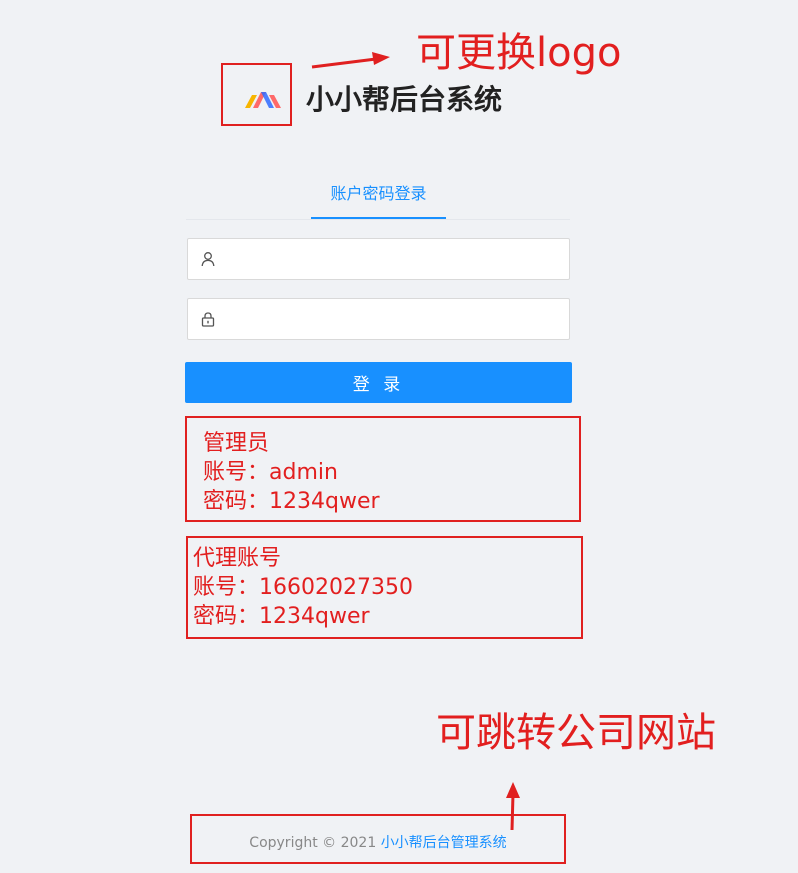 The height and width of the screenshot is (873, 798). What do you see at coordinates (291, 501) in the screenshot?
I see `admin-password-line: 密码：1234qwer` at bounding box center [291, 501].